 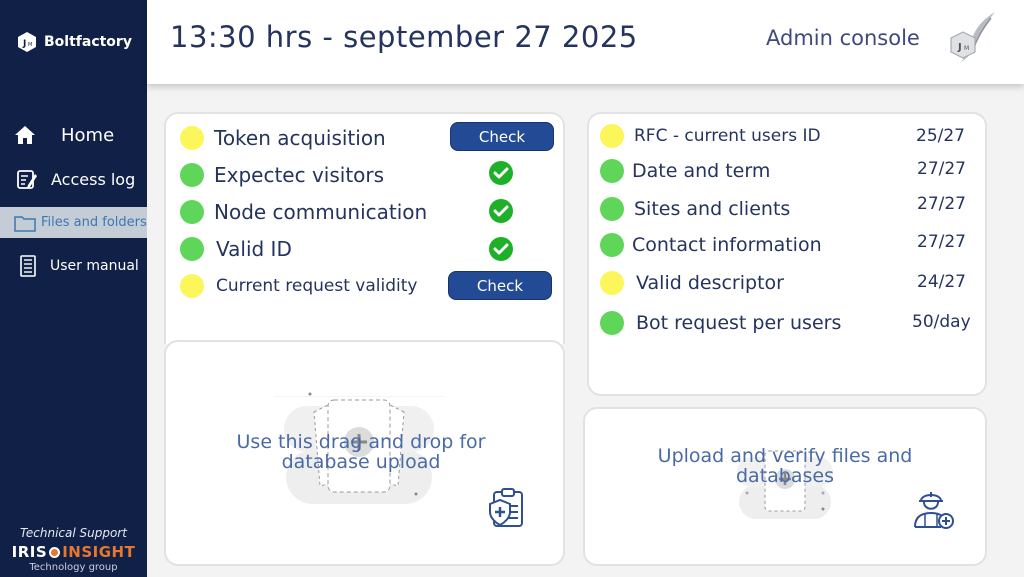 I want to click on brand-name: Boltfactory, so click(x=88, y=42).